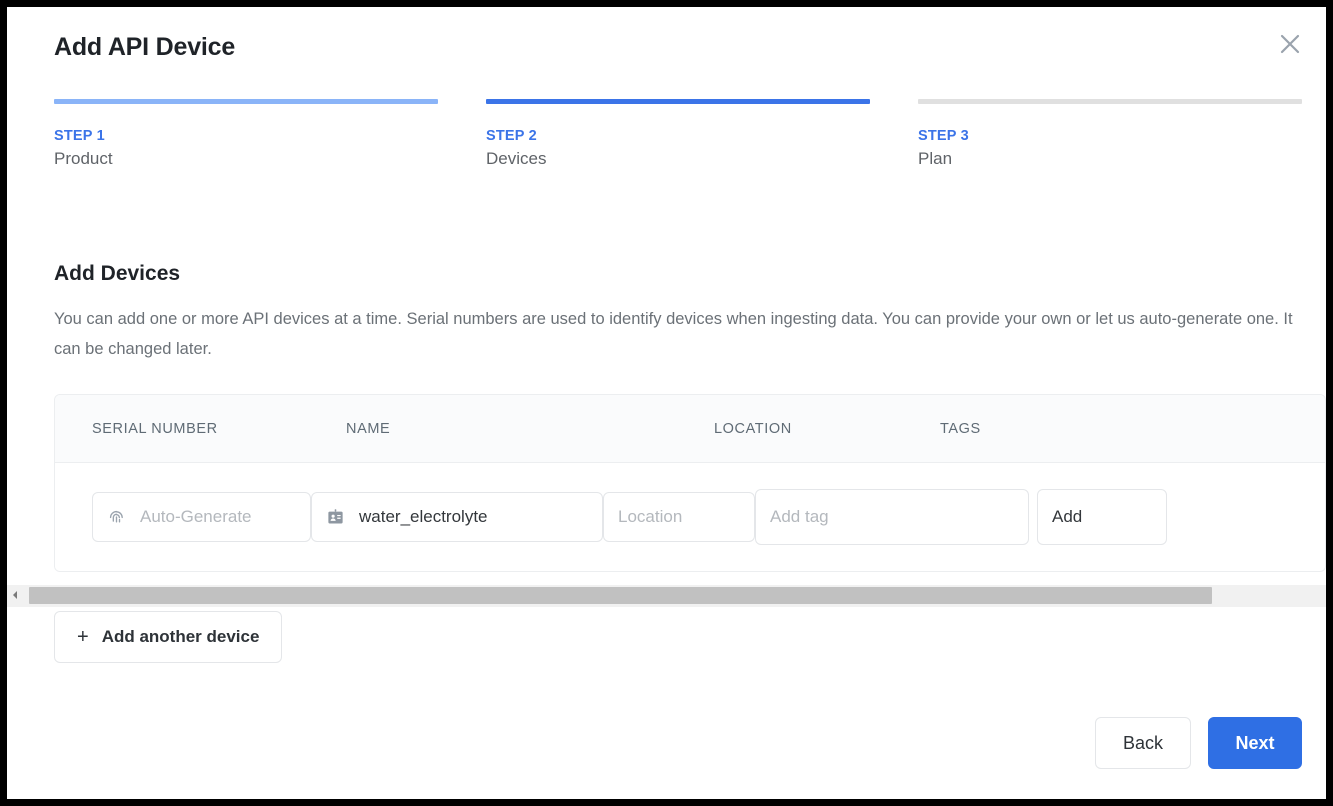 This screenshot has width=1333, height=806. What do you see at coordinates (620, 595) in the screenshot?
I see `scrollbar-thumb` at bounding box center [620, 595].